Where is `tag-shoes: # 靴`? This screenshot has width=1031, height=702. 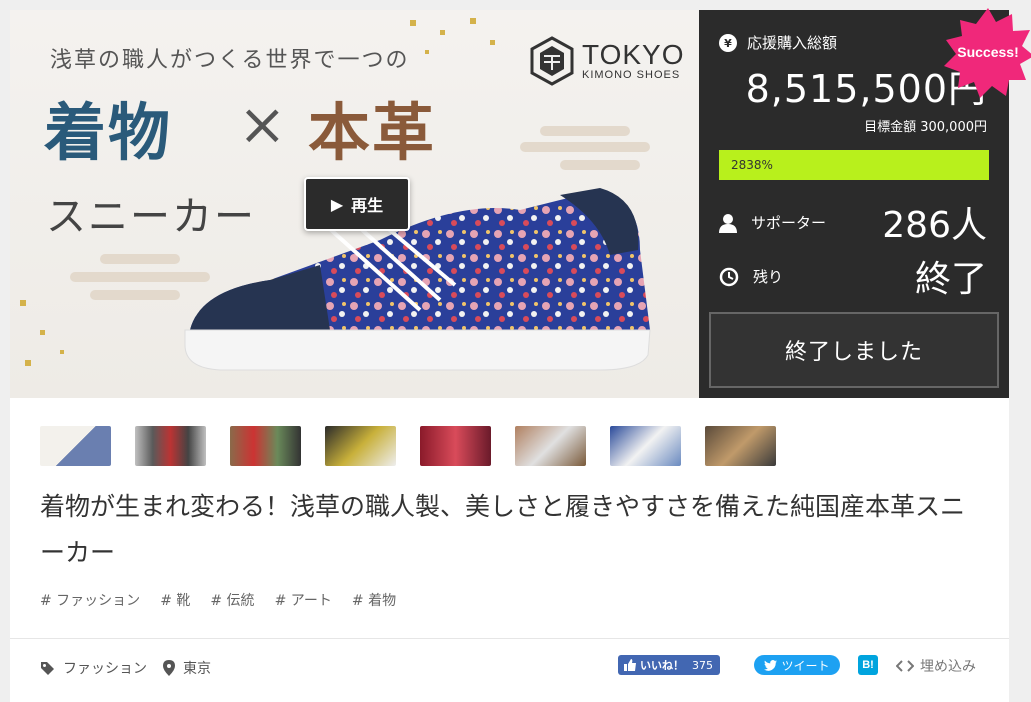
tag-shoes: # 靴 is located at coordinates (175, 600).